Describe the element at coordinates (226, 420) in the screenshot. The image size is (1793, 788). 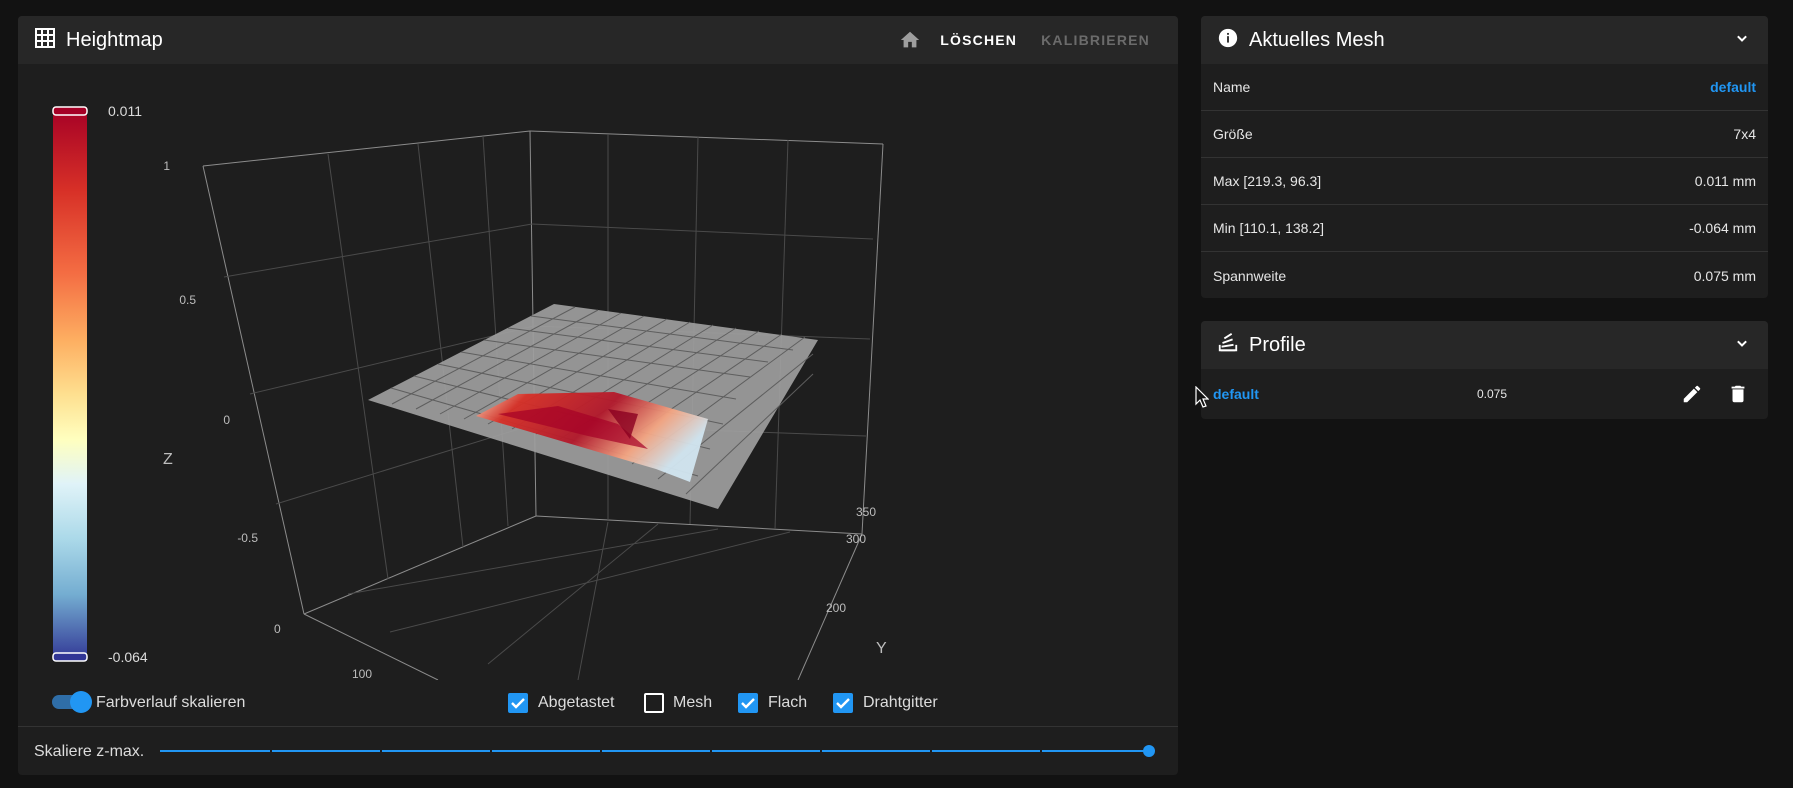
I see `z-tick-label: 0` at that location.